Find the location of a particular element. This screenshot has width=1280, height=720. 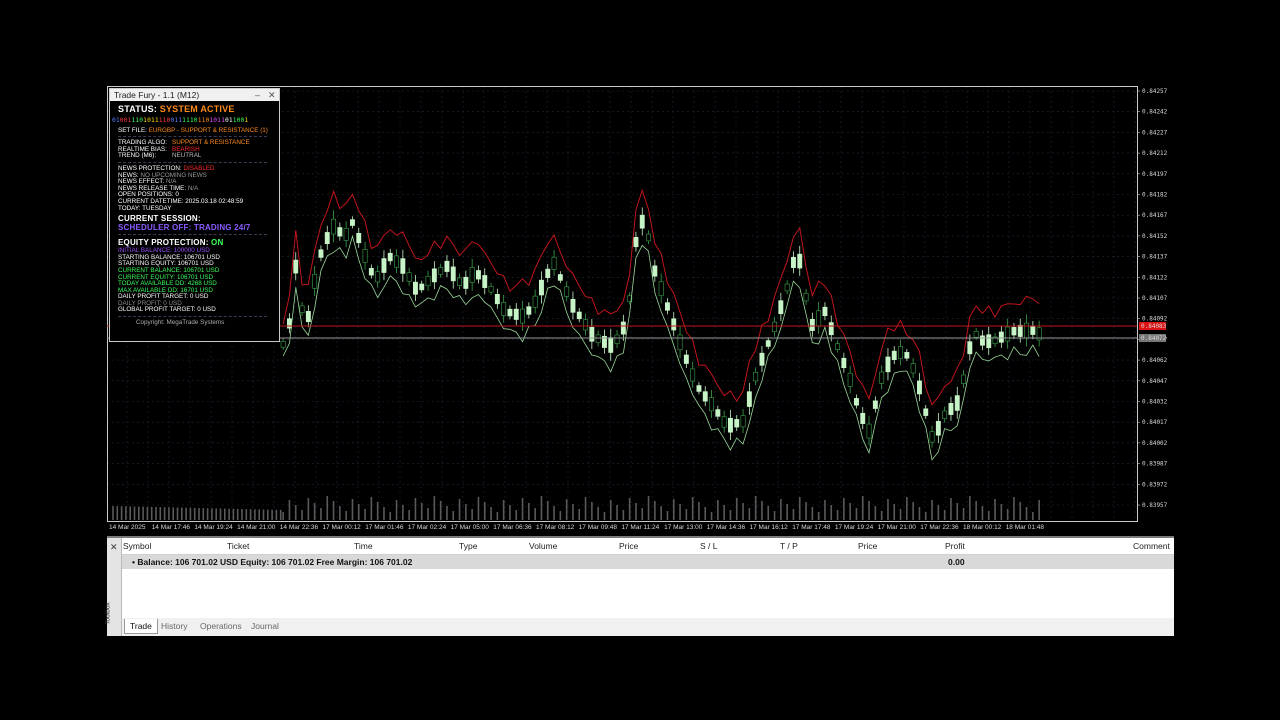

col-ticket: Ticket is located at coordinates (238, 546).